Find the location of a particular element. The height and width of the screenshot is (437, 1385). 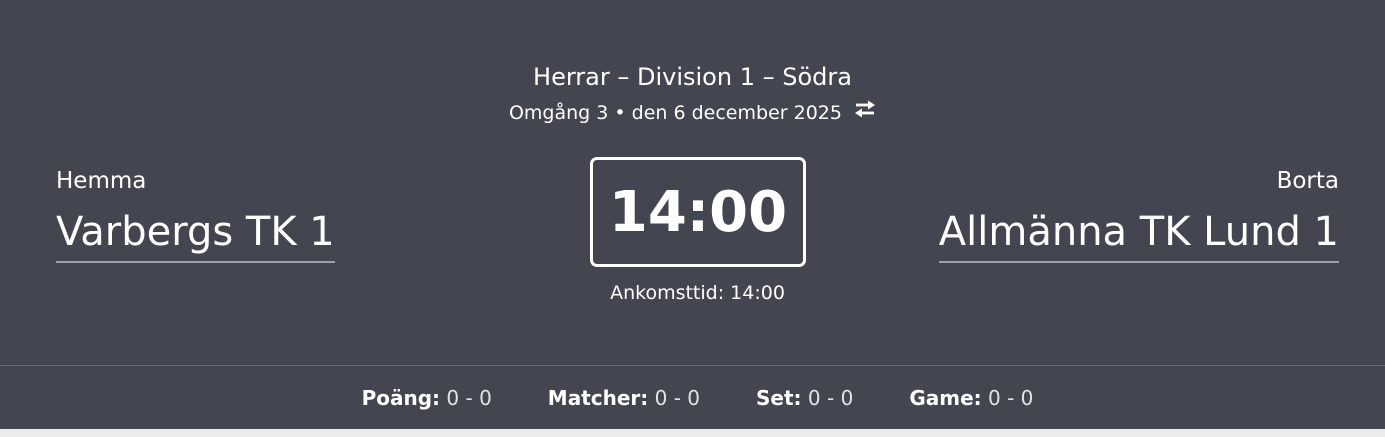

stat-sets: Set: 0 - 0 is located at coordinates (804, 398).